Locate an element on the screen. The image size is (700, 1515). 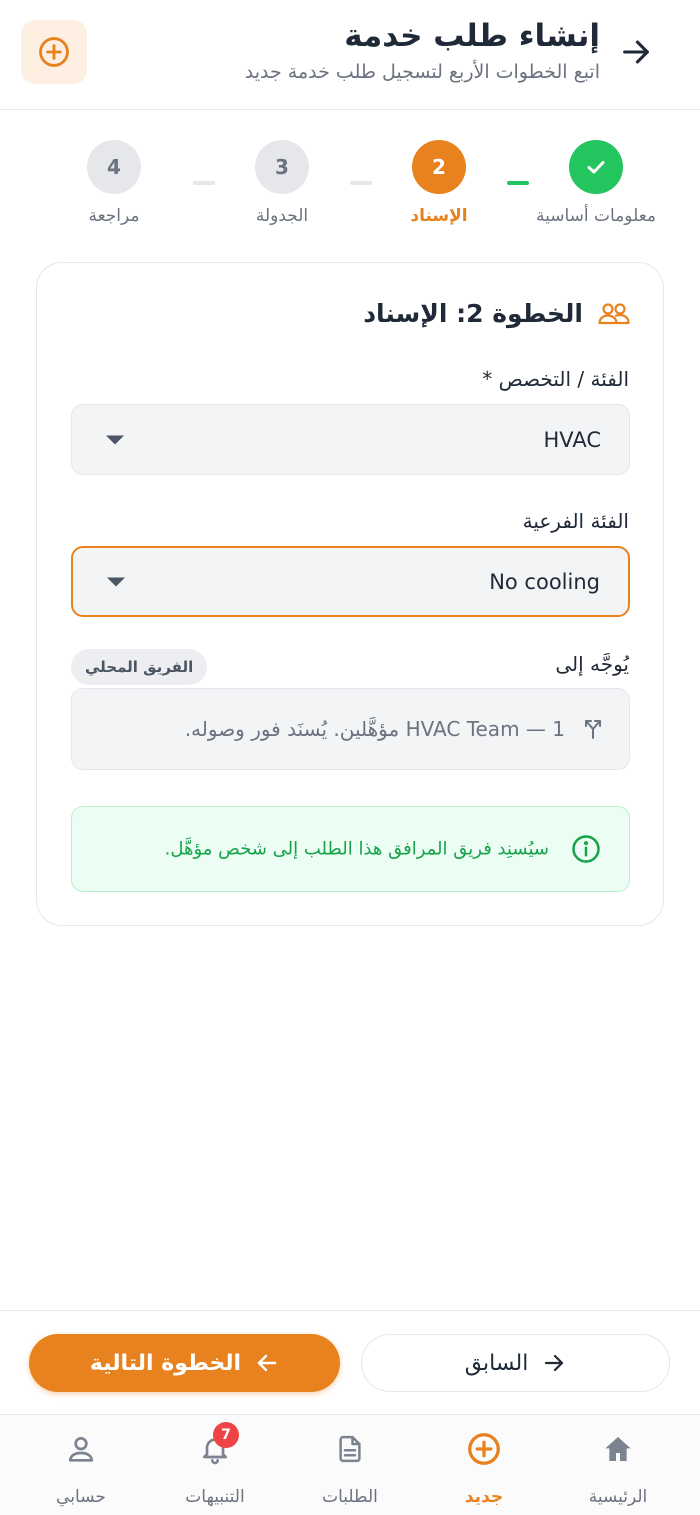
nav-item-notifications: 7 التنبيهات is located at coordinates (215, 1464).